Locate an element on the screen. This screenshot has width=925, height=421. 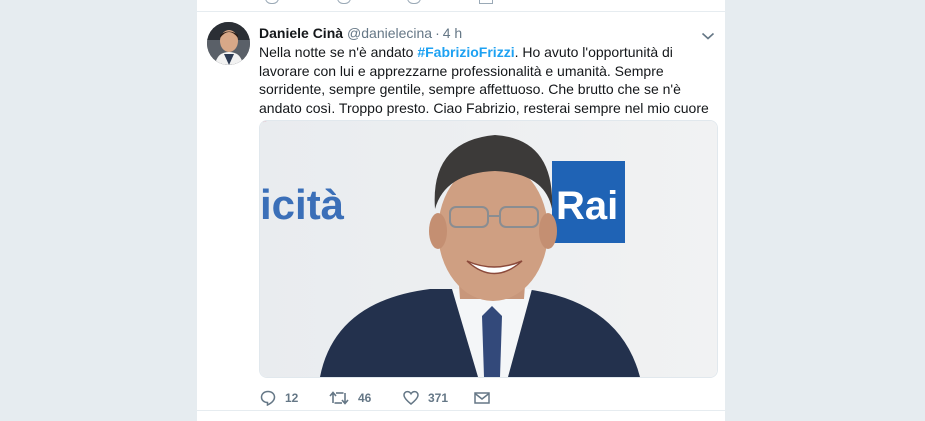
previous-tweet-actions is located at coordinates (461, 6).